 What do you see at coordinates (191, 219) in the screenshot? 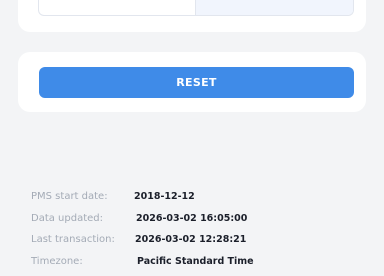
I see `info-value: 2026-03-02 16:05:00` at bounding box center [191, 219].